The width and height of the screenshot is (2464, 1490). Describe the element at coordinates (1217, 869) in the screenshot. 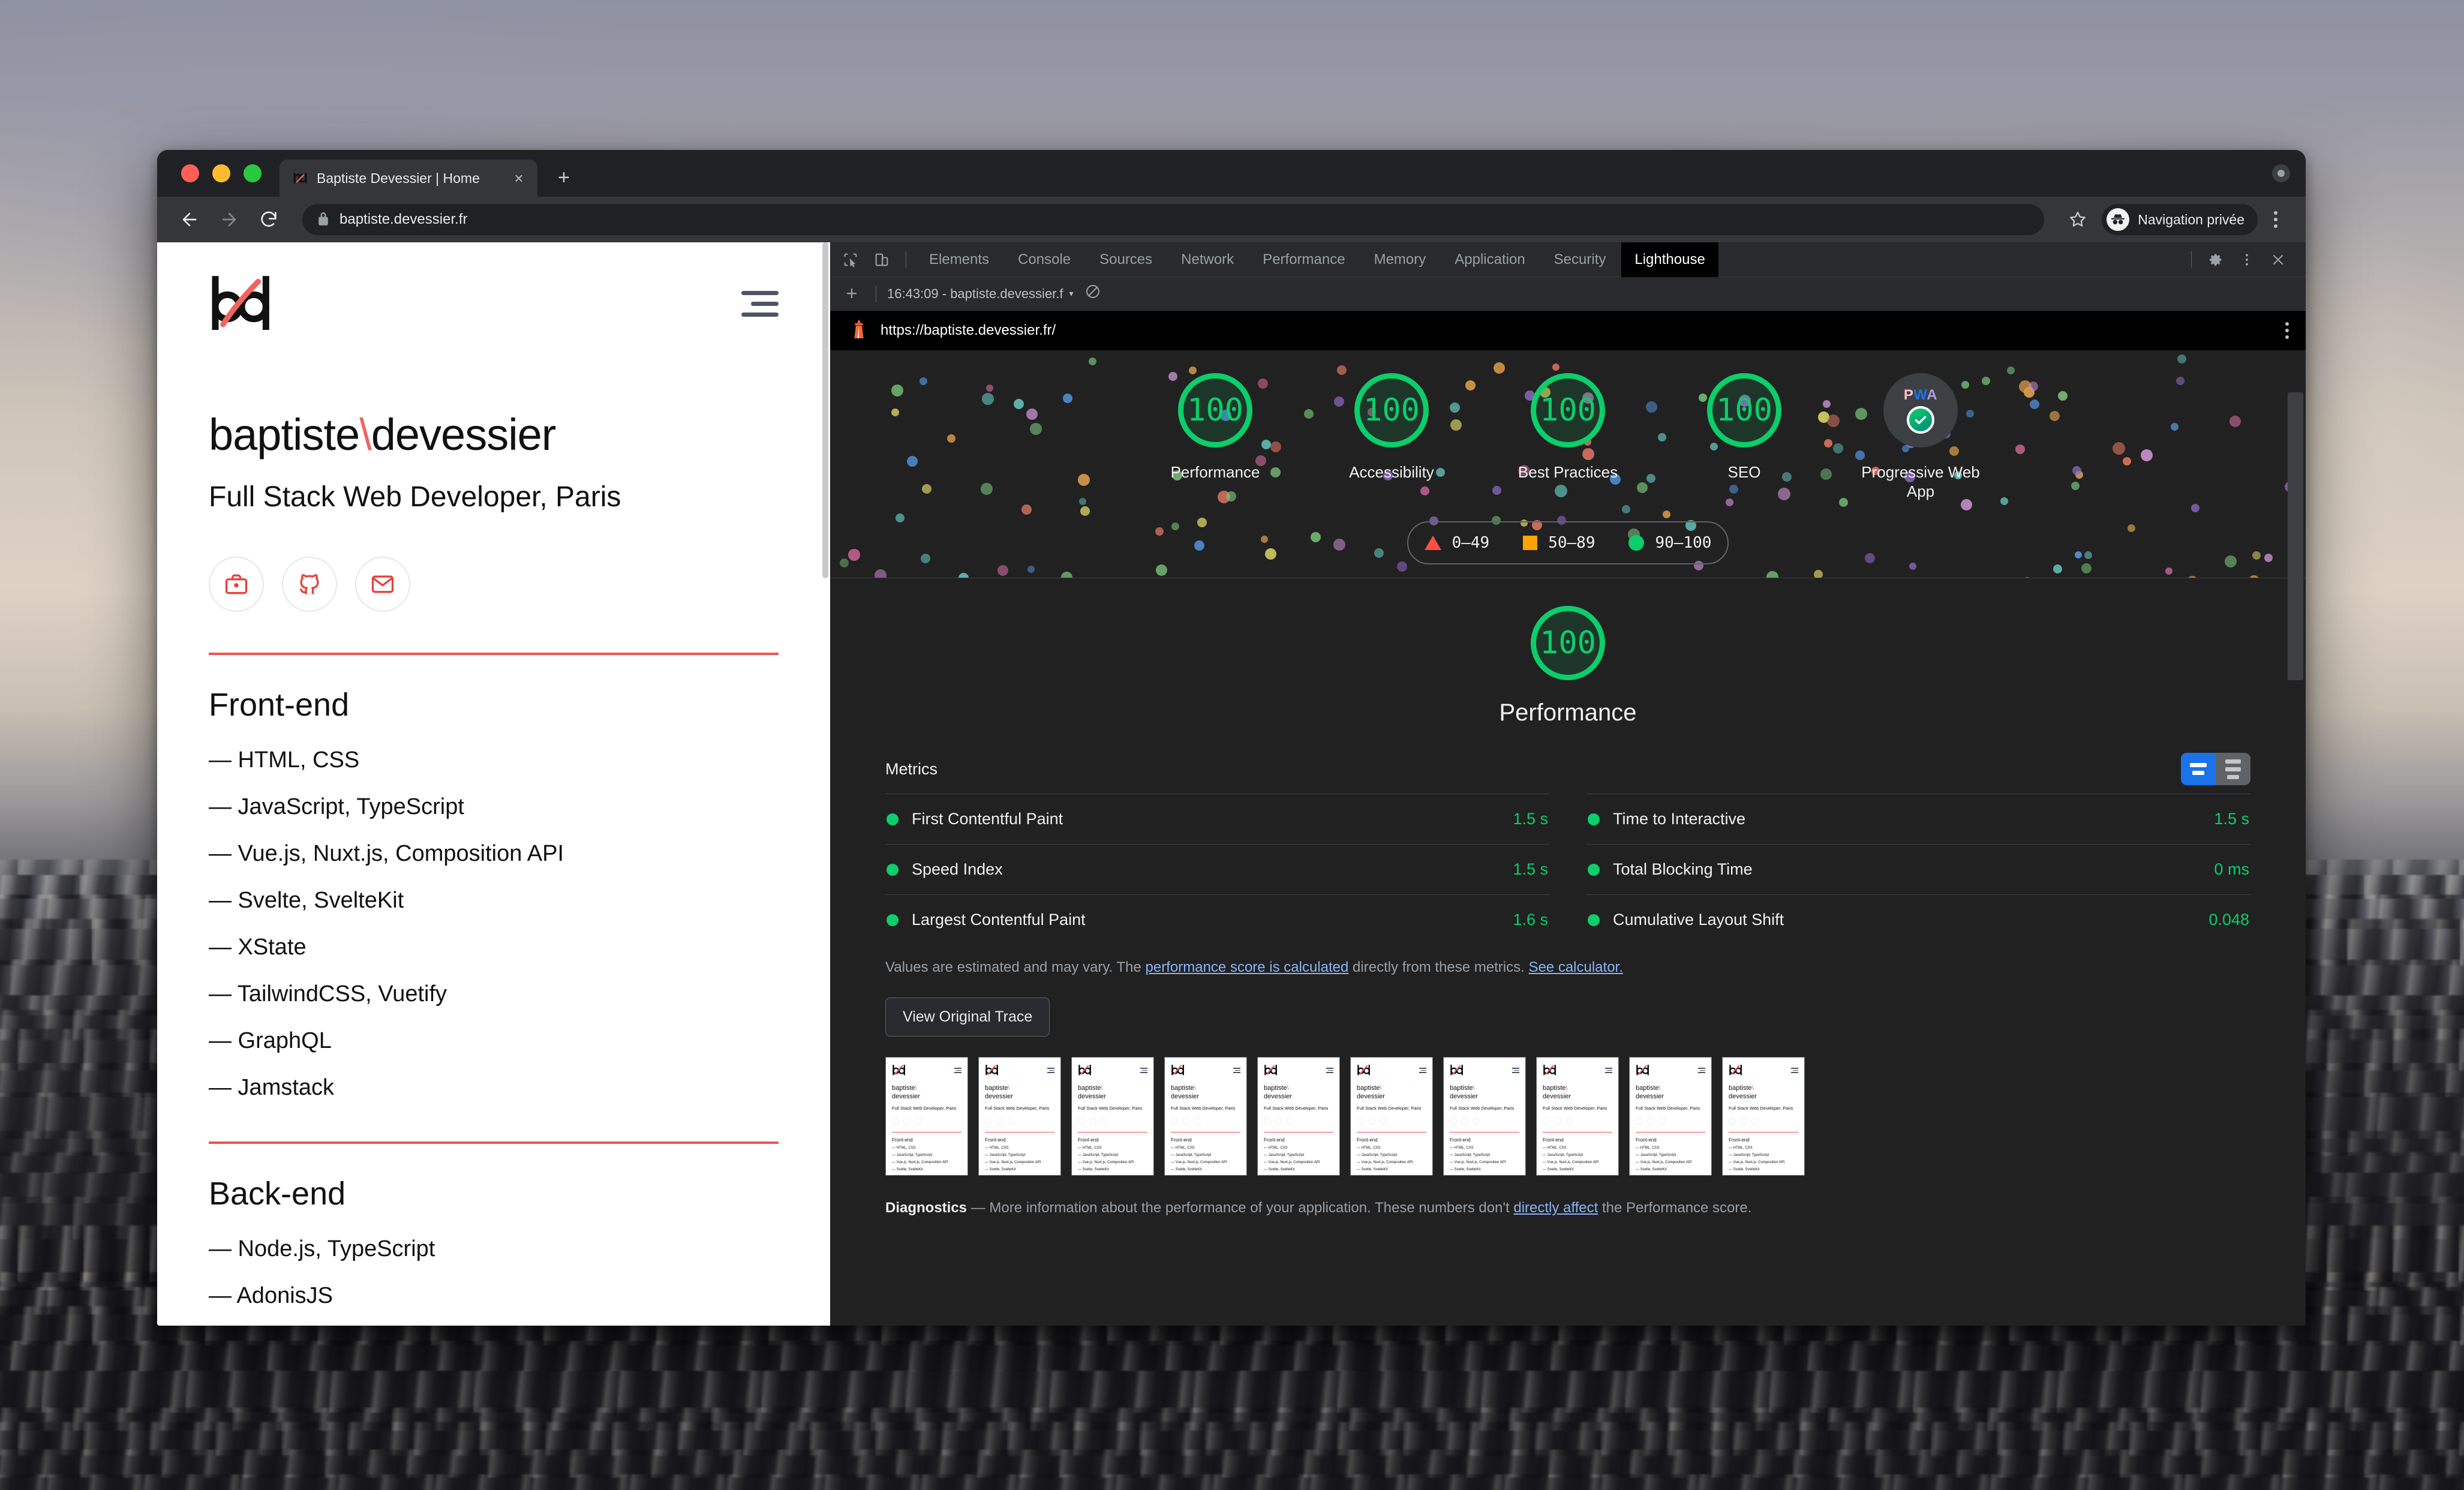

I see `metric-row: Speed Index 1.5 s` at that location.